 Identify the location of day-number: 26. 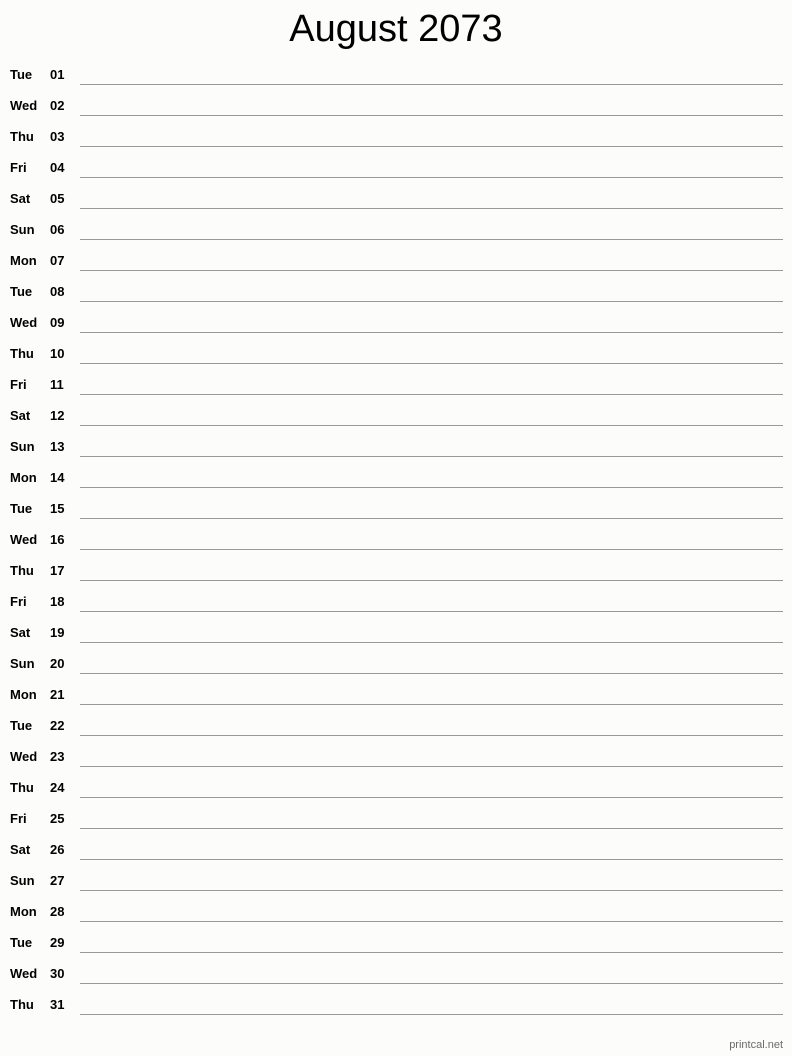
(57, 849).